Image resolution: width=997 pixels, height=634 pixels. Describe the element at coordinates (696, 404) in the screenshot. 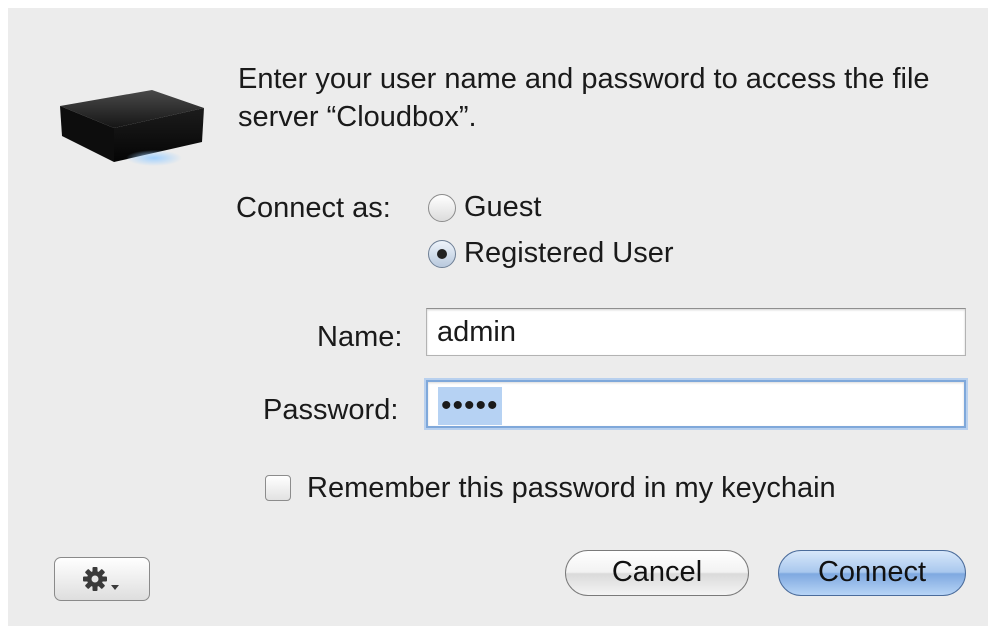

I see `password-field: •••••` at that location.